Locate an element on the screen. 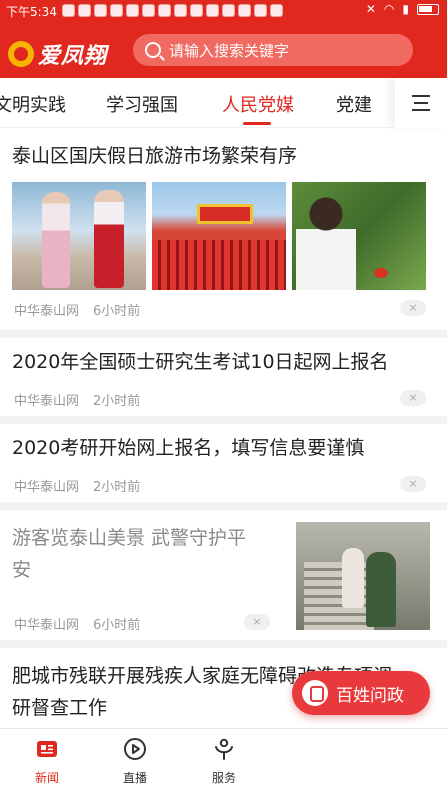  thumbnail-fruit is located at coordinates (381, 273).